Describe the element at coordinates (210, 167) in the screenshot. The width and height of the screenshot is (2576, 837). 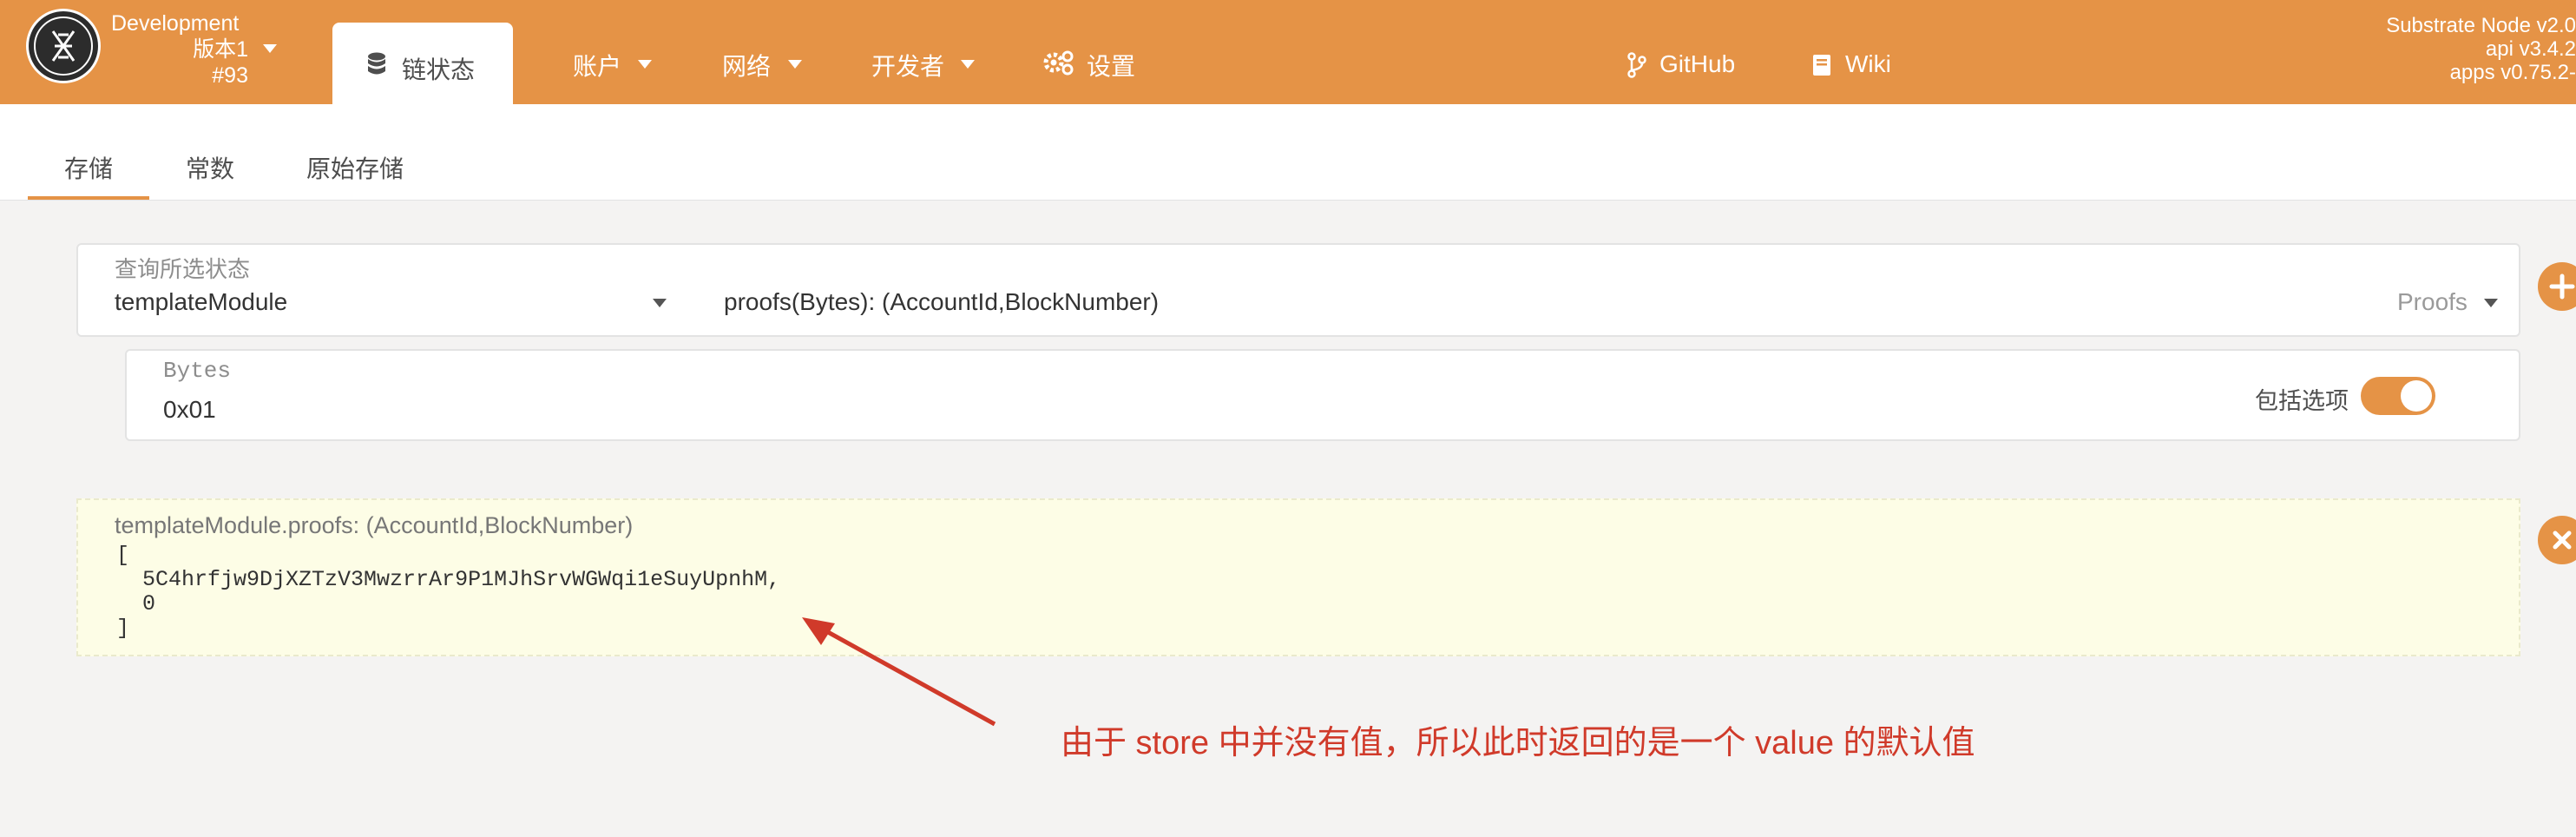
I see `subtab-constants: 常数` at that location.